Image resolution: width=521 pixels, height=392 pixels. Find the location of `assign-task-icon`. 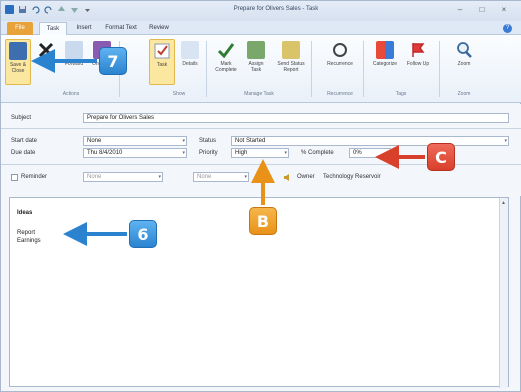

assign-task-icon is located at coordinates (256, 50).